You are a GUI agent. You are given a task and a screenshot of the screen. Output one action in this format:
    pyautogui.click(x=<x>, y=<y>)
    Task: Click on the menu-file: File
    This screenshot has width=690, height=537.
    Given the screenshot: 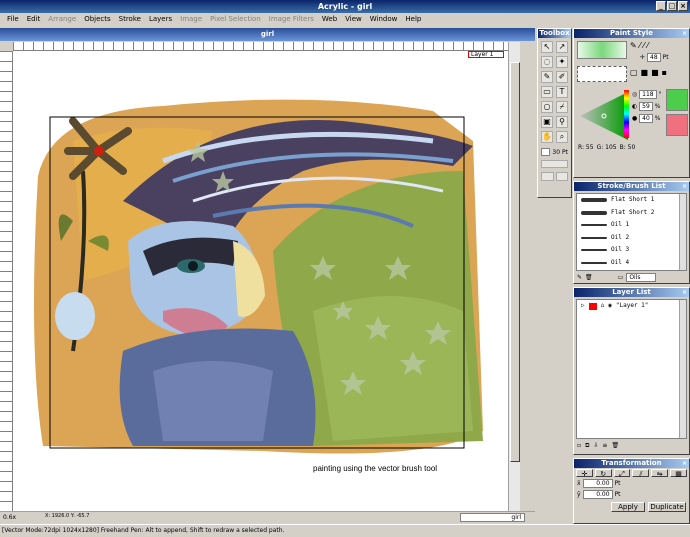 What is the action you would take?
    pyautogui.click(x=13, y=19)
    